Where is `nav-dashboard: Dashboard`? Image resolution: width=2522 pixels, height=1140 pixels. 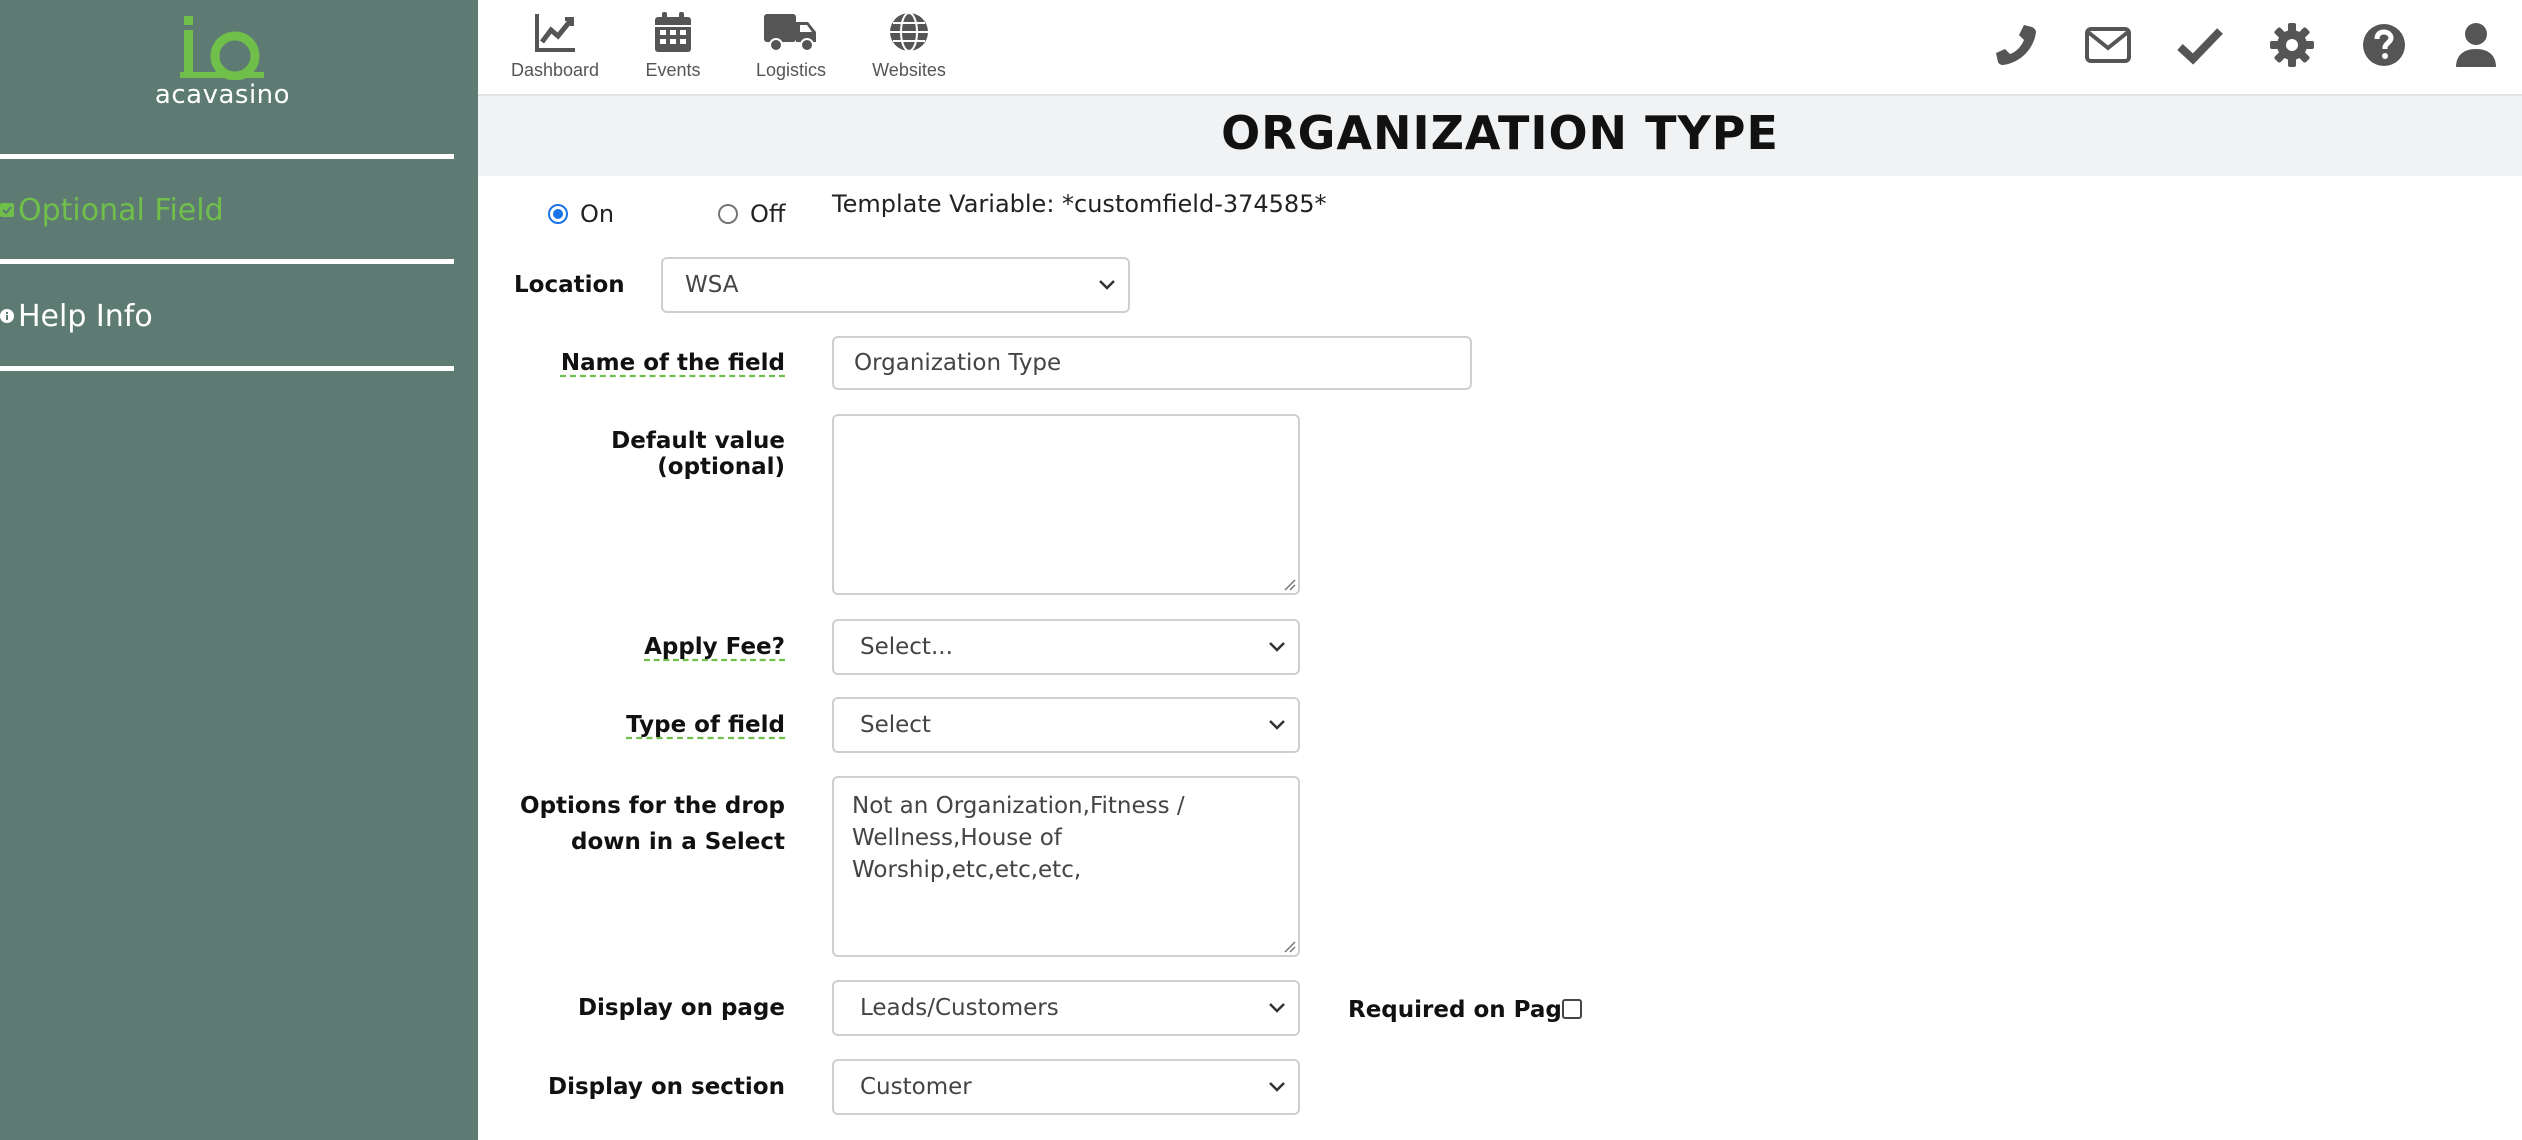 nav-dashboard: Dashboard is located at coordinates (555, 45).